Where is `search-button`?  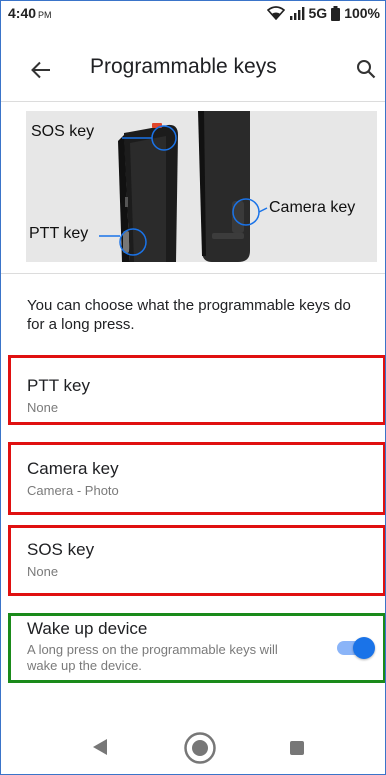
search-button is located at coordinates (366, 69).